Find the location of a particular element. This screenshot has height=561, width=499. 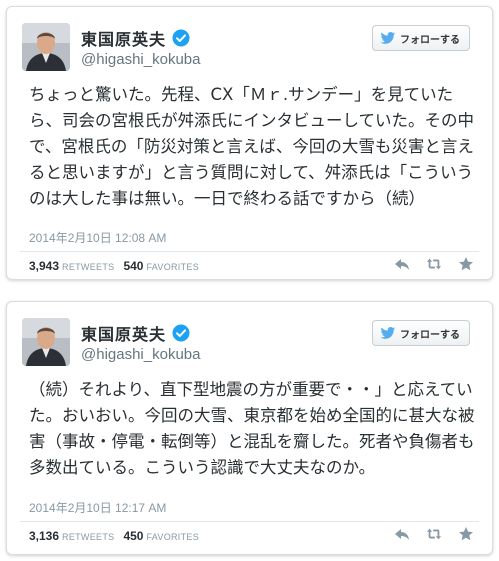

tweet-stats: 3,943 RETWEETS 540 FAVORITES is located at coordinates (114, 266).